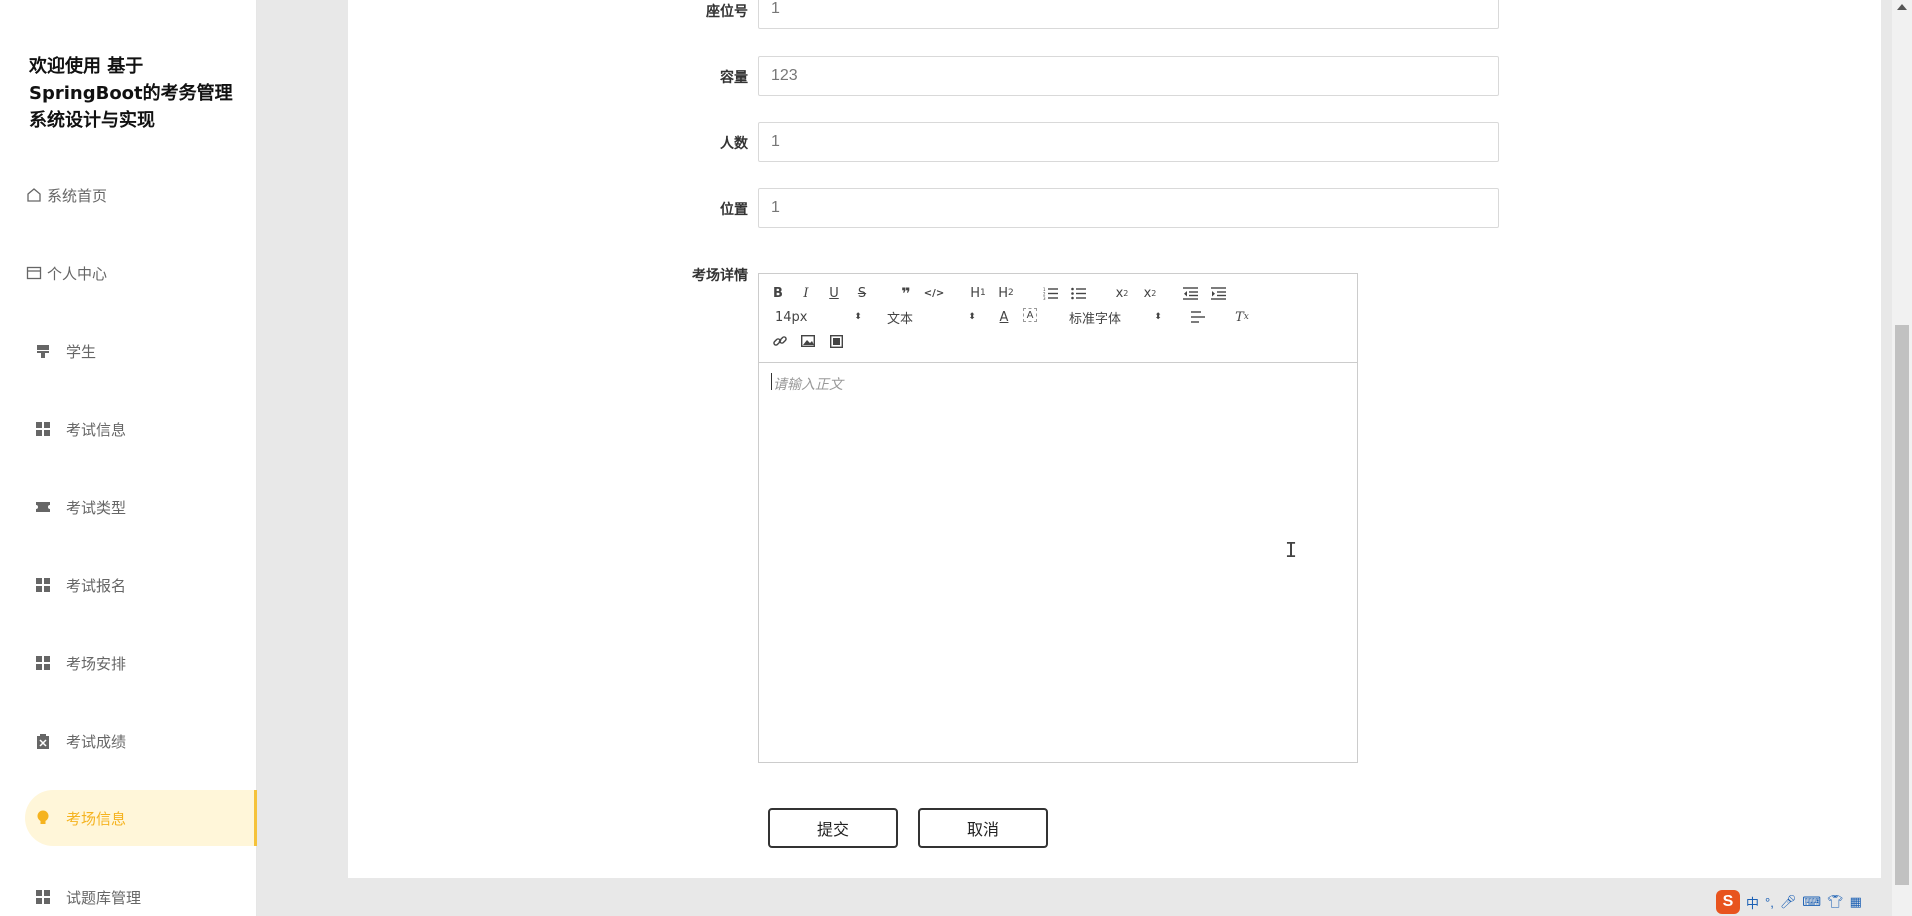 This screenshot has width=1912, height=916. What do you see at coordinates (1128, 208) in the screenshot?
I see `location-input: 1` at bounding box center [1128, 208].